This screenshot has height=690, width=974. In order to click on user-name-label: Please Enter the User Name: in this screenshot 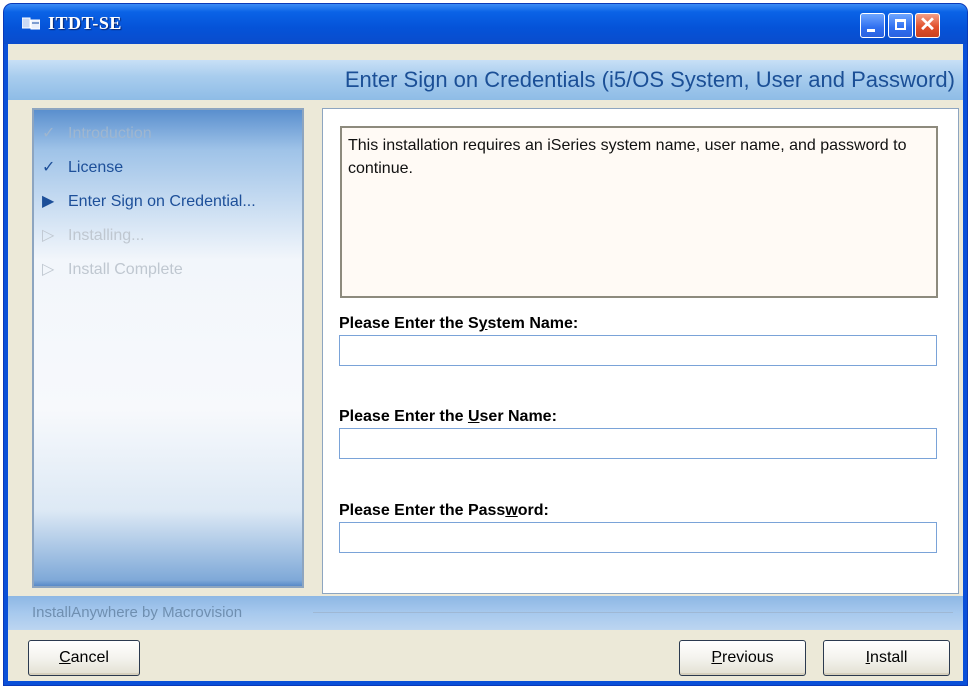, I will do `click(448, 416)`.